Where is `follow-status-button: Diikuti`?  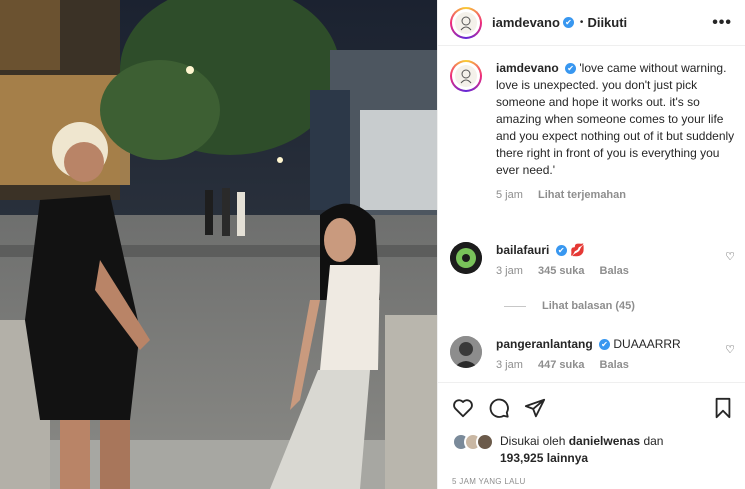 follow-status-button: Diikuti is located at coordinates (607, 22).